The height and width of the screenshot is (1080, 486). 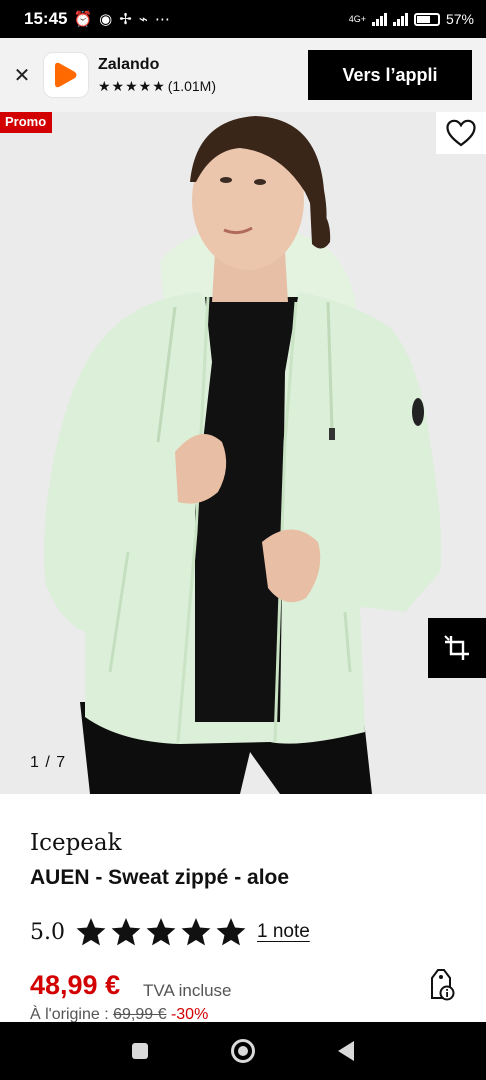 What do you see at coordinates (426, 19) in the screenshot?
I see `battery-icon` at bounding box center [426, 19].